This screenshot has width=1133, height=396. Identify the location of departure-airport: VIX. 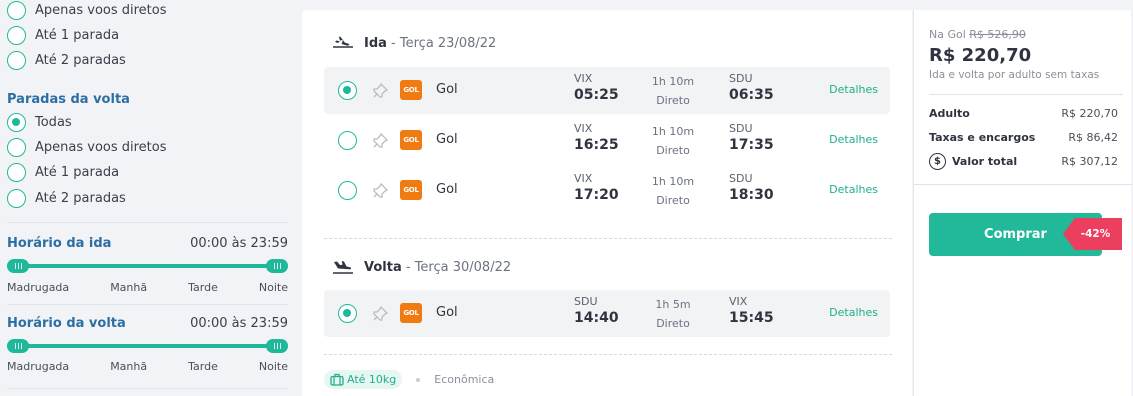
(583, 78).